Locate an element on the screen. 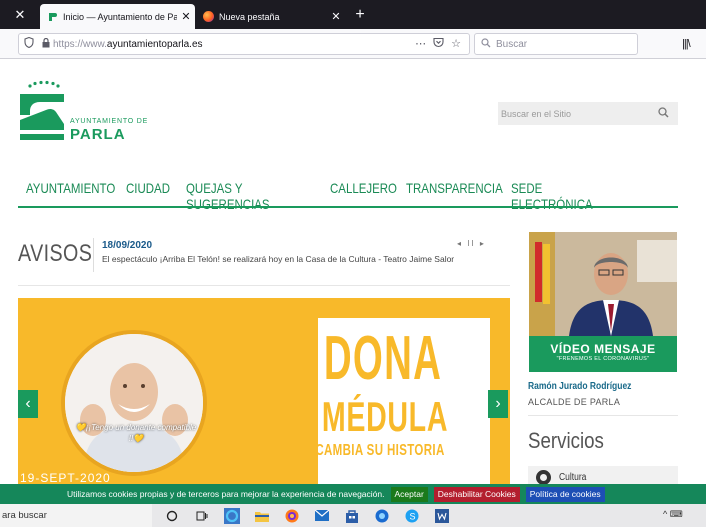  svg-text: S is located at coordinates (413, 516).